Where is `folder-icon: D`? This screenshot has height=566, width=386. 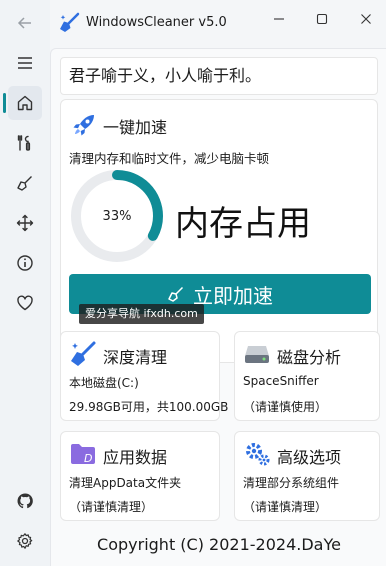
folder-icon: D is located at coordinates (83, 454).